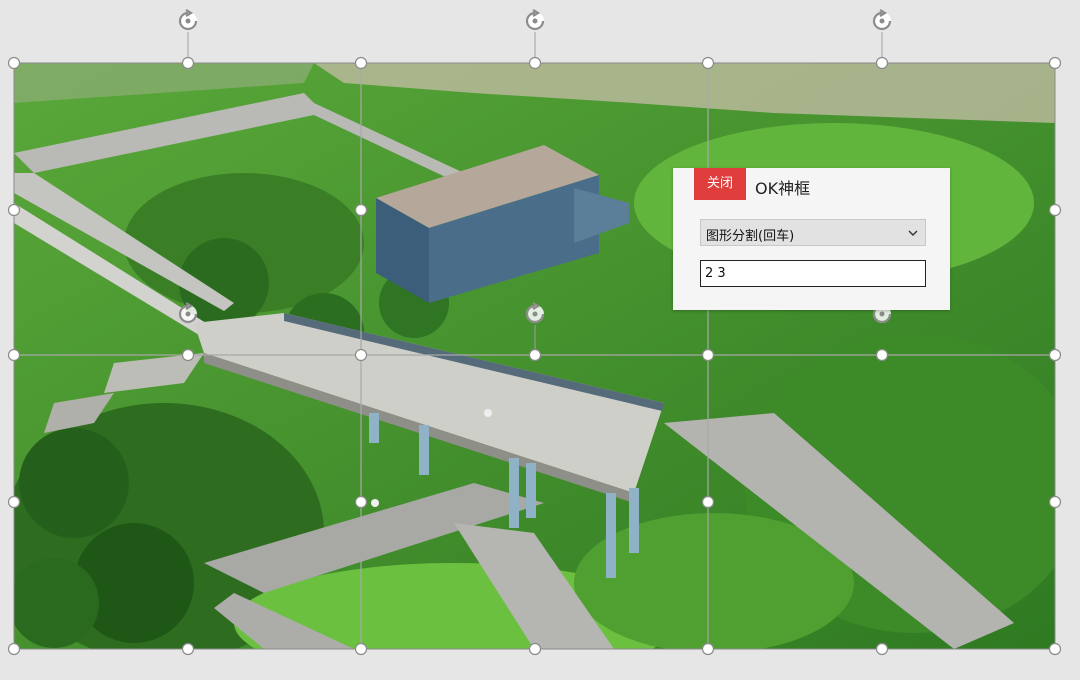 Image resolution: width=1080 pixels, height=680 pixels. I want to click on split-mode-selected: 图形分割(回车), so click(750, 236).